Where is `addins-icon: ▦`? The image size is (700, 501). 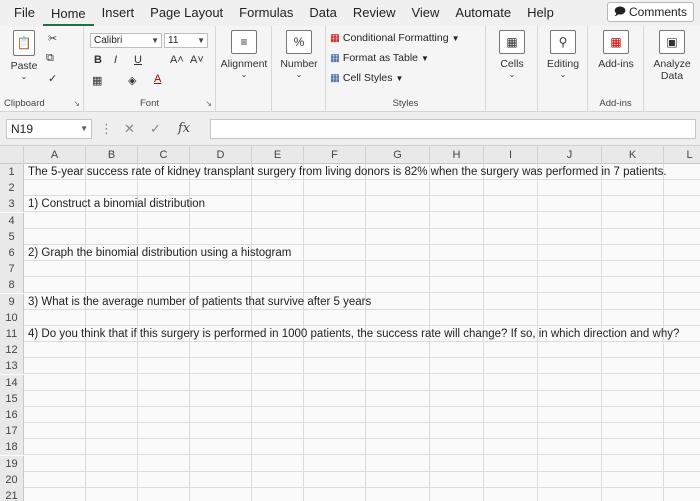
addins-icon: ▦ is located at coordinates (616, 42).